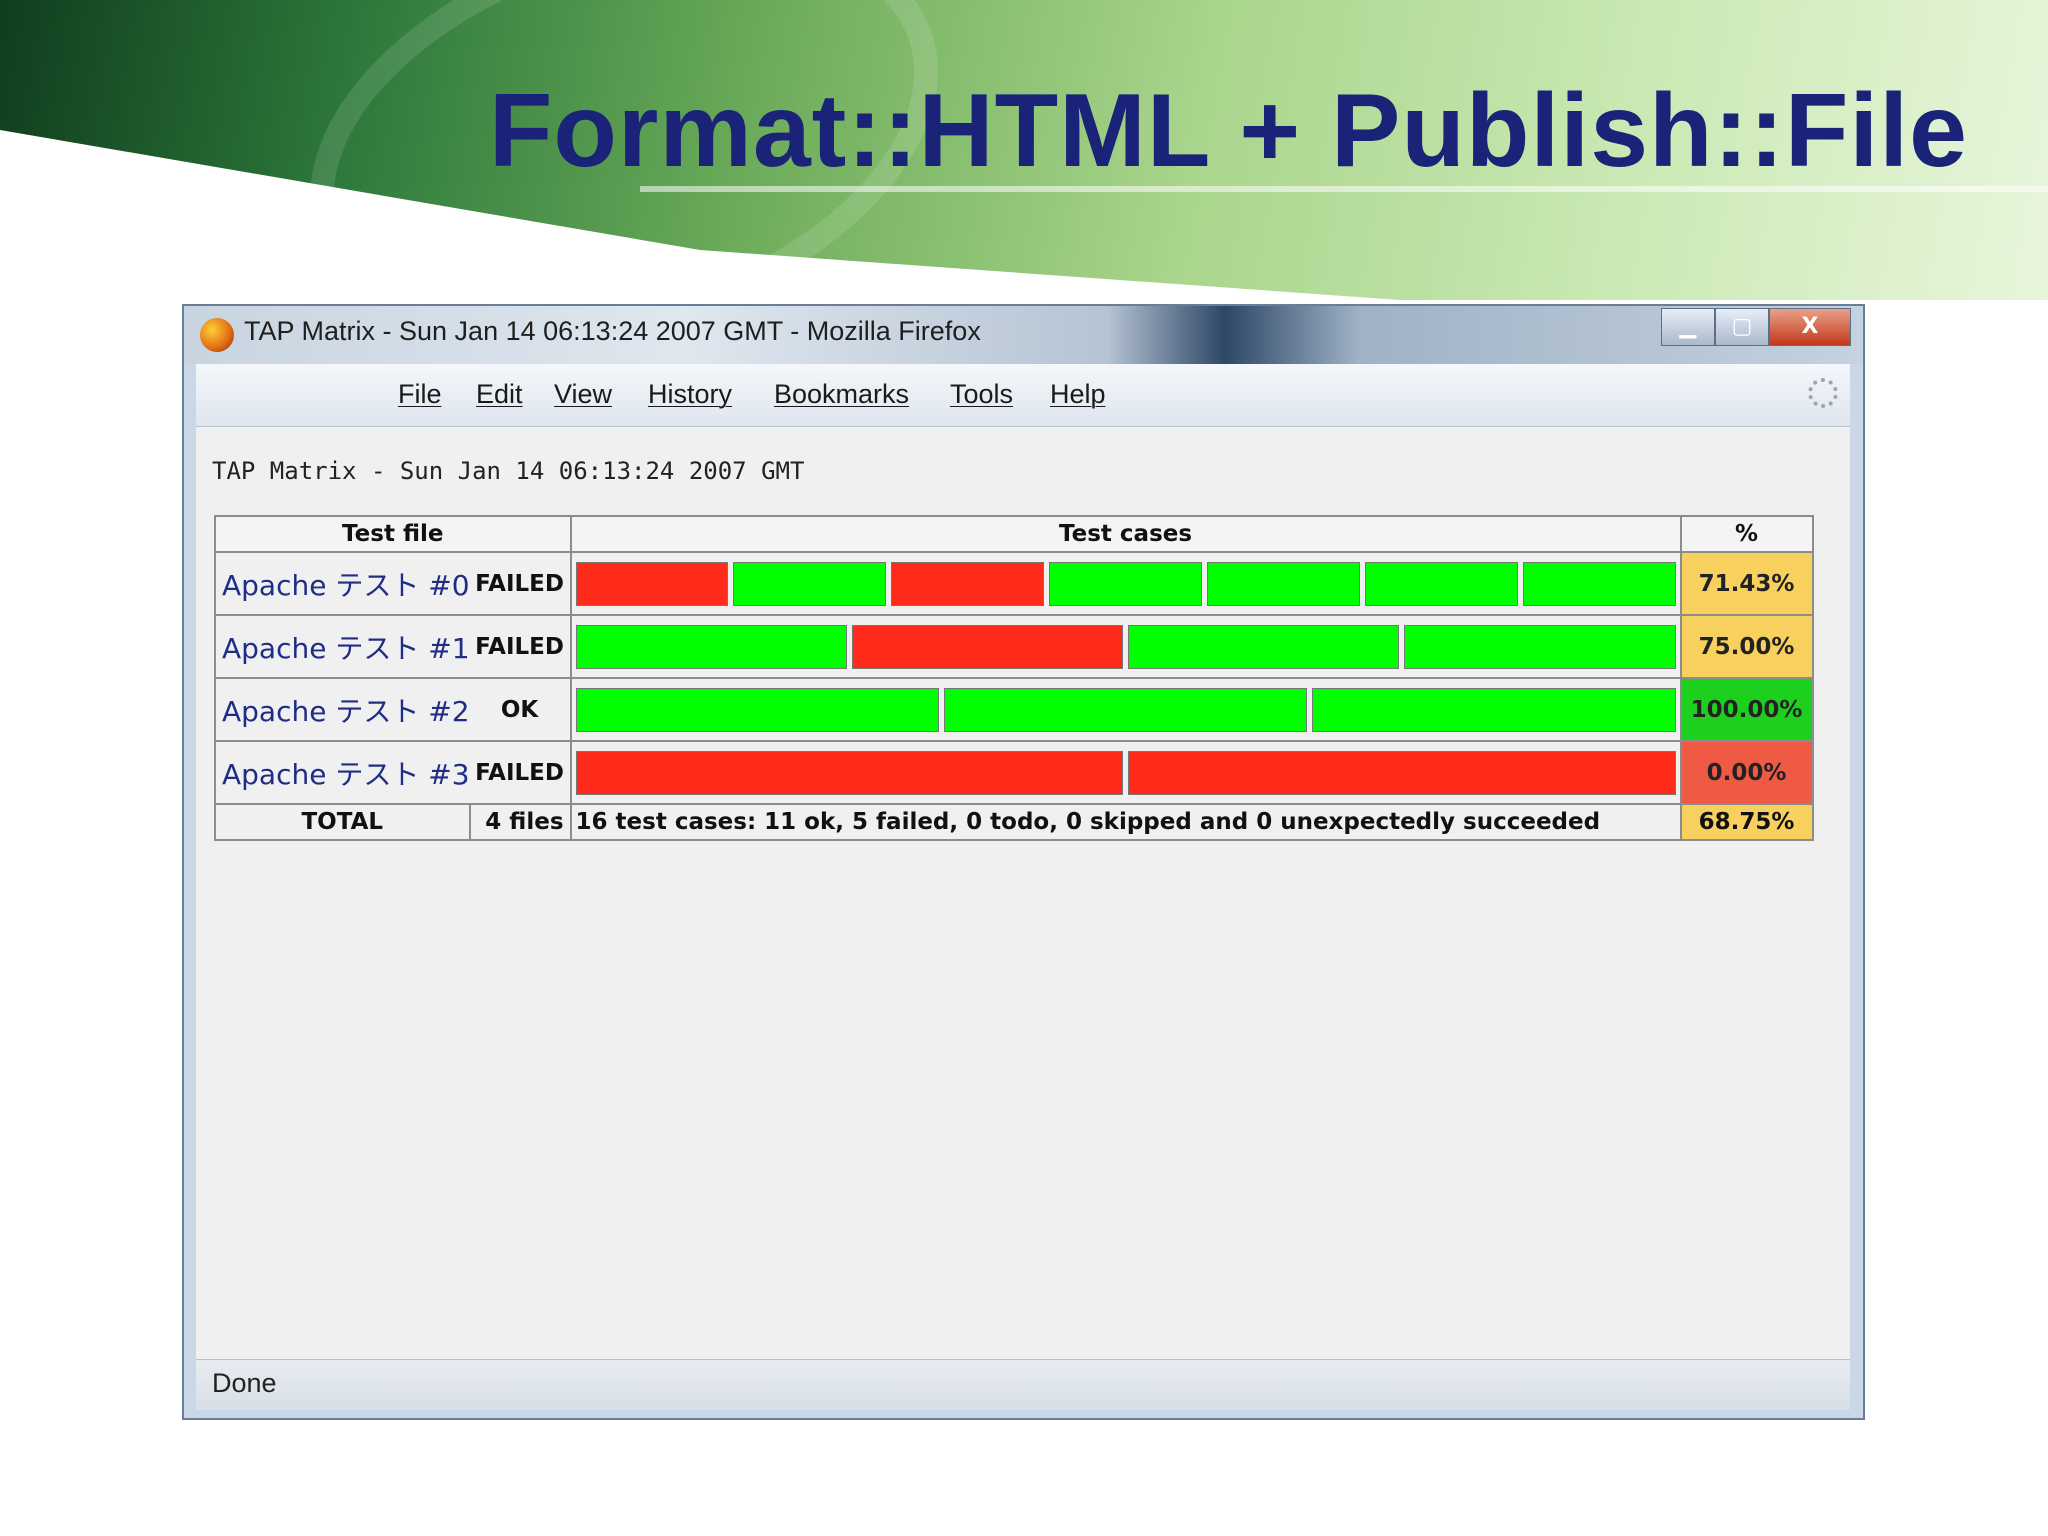  What do you see at coordinates (1746, 534) in the screenshot?
I see `header-percent: %` at bounding box center [1746, 534].